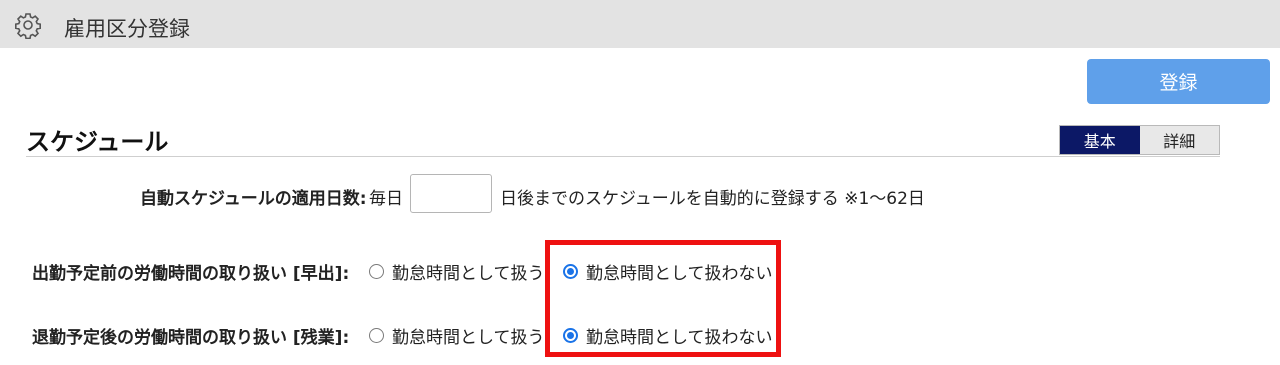 The image size is (1280, 365). What do you see at coordinates (712, 199) in the screenshot?
I see `auto-schedule-suffix: 日後までのスケジュールを自動的に登録する ※1～62日` at bounding box center [712, 199].